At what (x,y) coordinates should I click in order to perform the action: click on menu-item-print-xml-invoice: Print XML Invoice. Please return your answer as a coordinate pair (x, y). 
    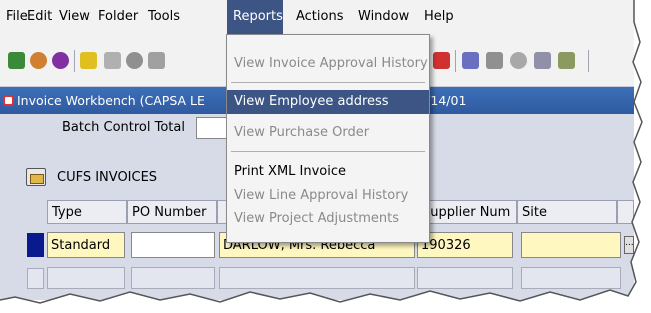
    Looking at the image, I should click on (328, 172).